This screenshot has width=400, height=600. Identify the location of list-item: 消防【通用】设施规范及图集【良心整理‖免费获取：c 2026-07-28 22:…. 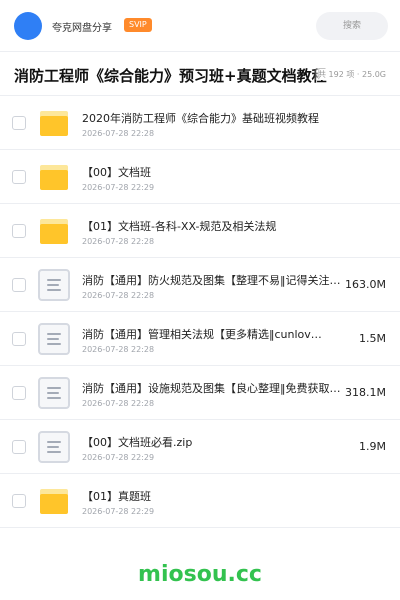
(200, 393).